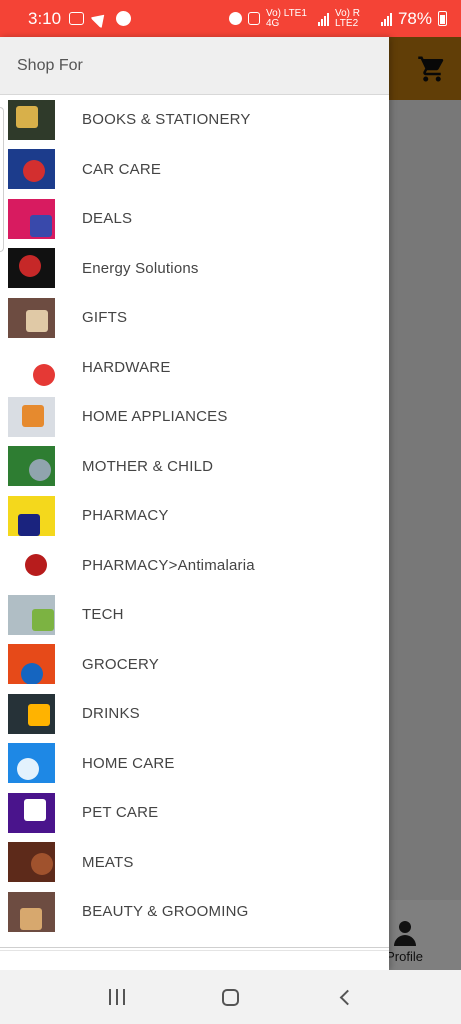 This screenshot has height=1024, width=461. I want to click on status-time: 3:10, so click(45, 18).